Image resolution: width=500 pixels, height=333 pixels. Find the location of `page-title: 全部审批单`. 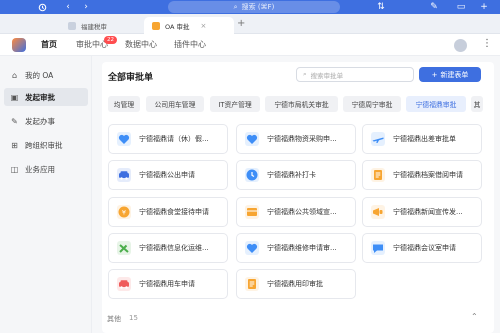

page-title: 全部审批单 is located at coordinates (131, 78).